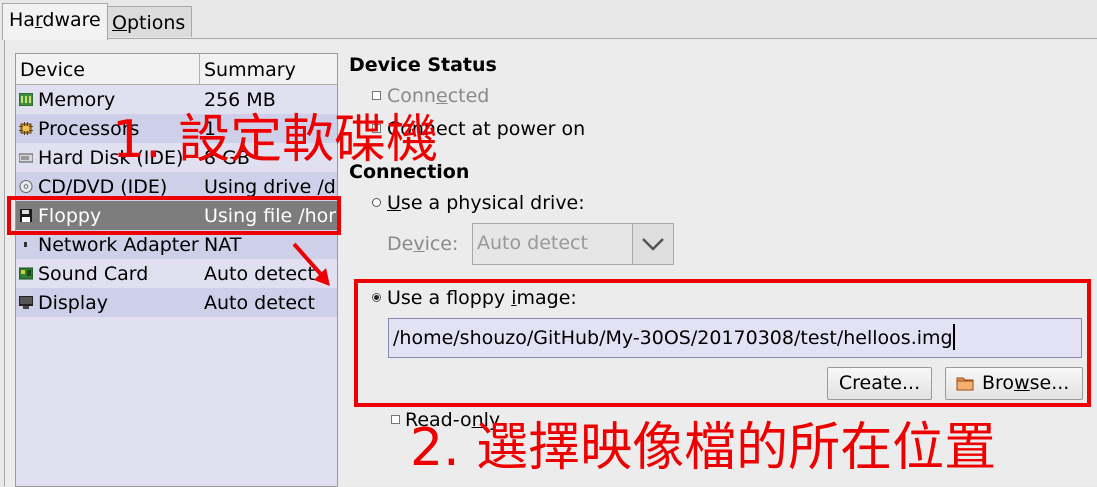 This screenshot has height=487, width=1097. What do you see at coordinates (93, 274) in the screenshot?
I see `device-name: Sound Card` at bounding box center [93, 274].